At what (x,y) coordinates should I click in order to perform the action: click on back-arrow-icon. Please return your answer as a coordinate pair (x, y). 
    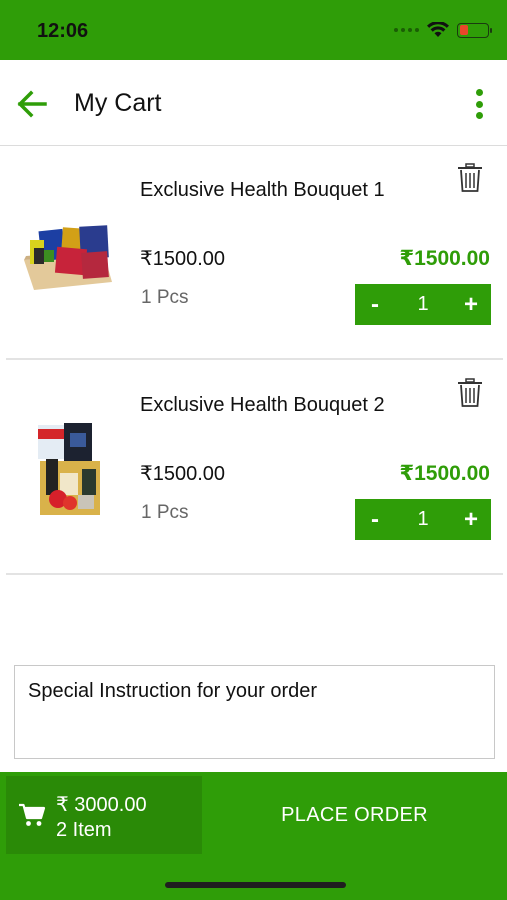
    Looking at the image, I should click on (32, 104).